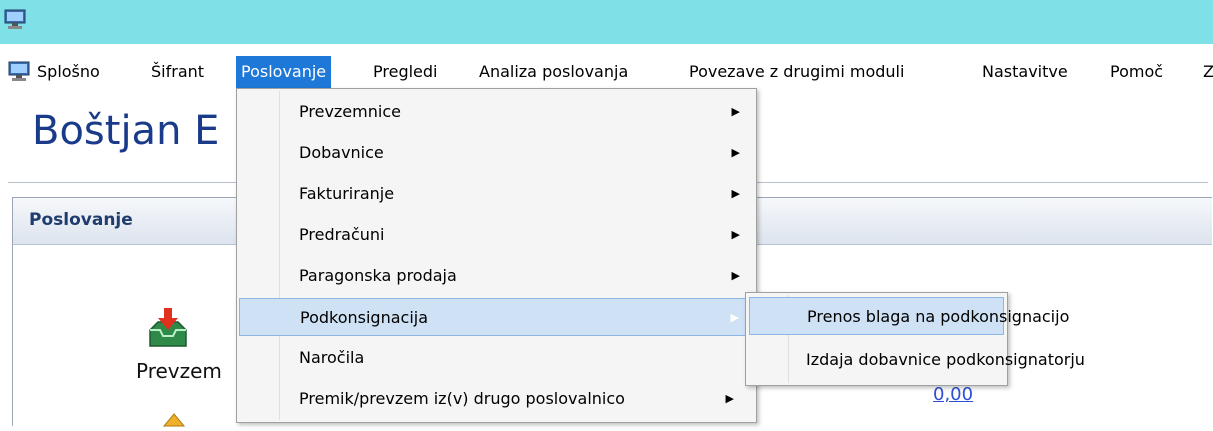 This screenshot has height=431, width=1213. Describe the element at coordinates (606, 22) in the screenshot. I see `title-bar` at that location.